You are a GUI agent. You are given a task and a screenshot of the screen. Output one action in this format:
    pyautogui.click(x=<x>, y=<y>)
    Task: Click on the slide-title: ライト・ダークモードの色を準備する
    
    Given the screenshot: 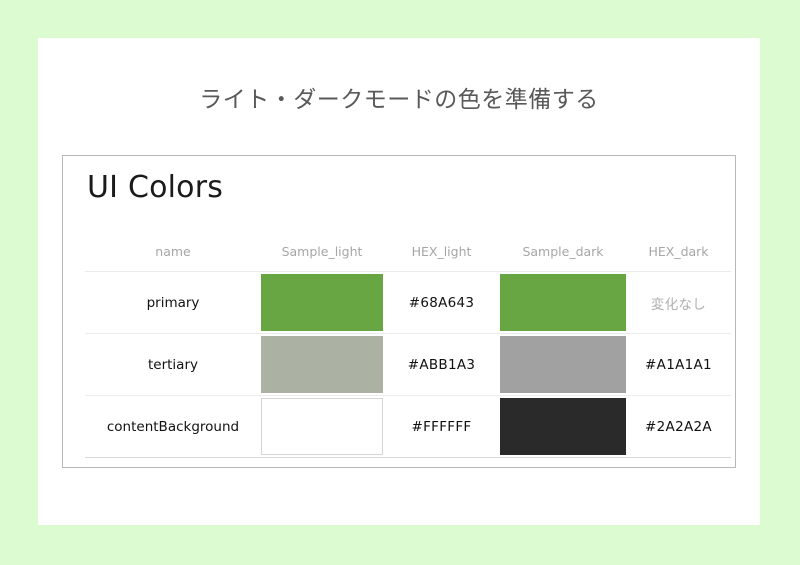 What is the action you would take?
    pyautogui.click(x=399, y=100)
    